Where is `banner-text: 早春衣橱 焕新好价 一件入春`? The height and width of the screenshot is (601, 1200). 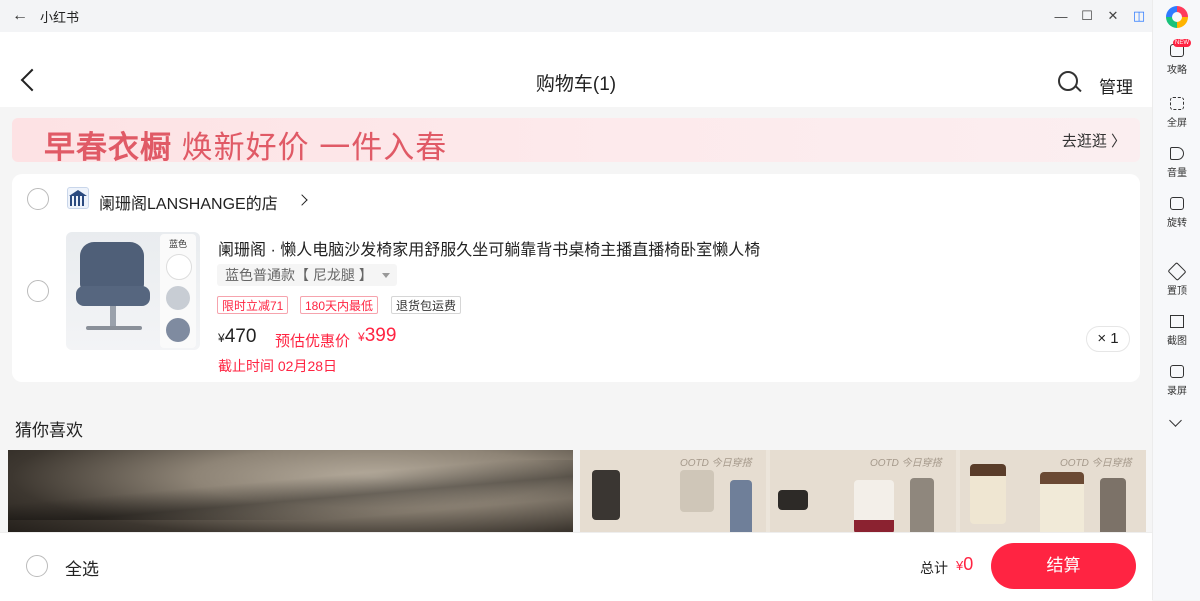
banner-text: 早春衣橱 焕新好价 一件入春 is located at coordinates (246, 147).